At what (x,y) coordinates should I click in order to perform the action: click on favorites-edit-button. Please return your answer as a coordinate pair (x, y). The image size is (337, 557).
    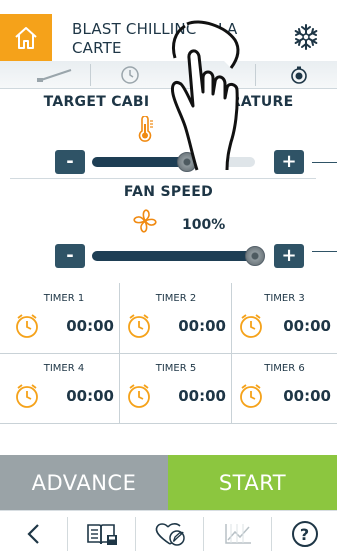
    Looking at the image, I should click on (169, 534).